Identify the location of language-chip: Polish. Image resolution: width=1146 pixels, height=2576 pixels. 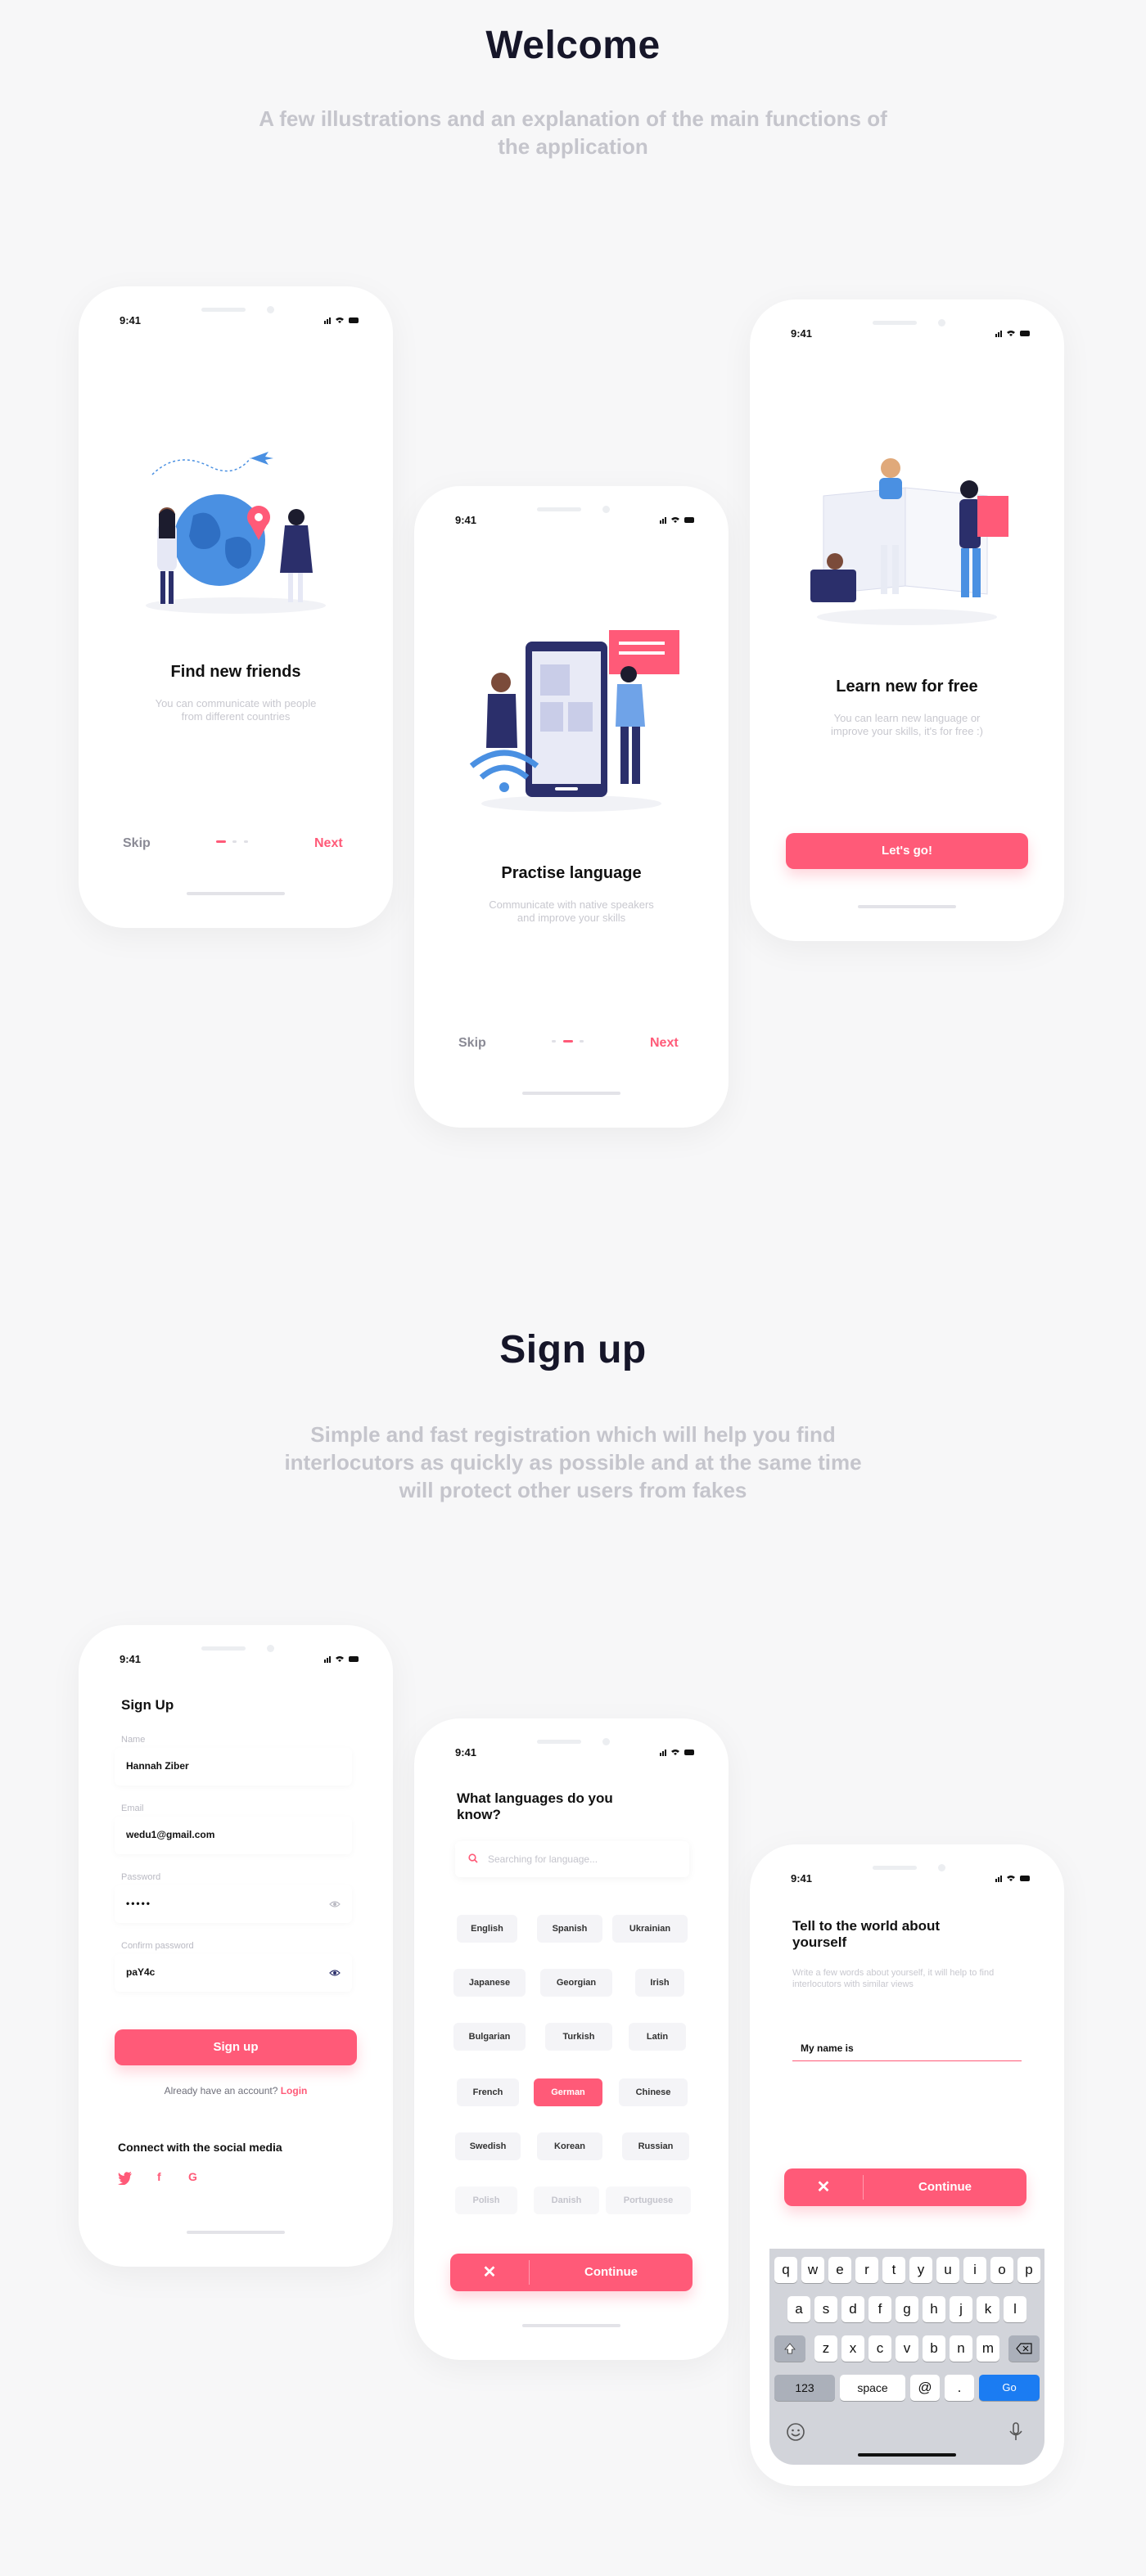
(486, 2200).